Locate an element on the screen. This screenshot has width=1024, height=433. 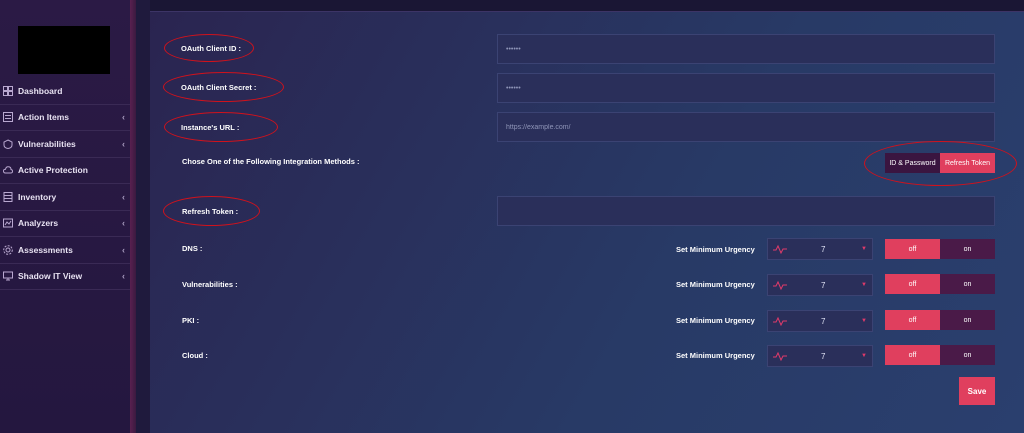
dns-on-off-toggle: off on is located at coordinates (940, 249).